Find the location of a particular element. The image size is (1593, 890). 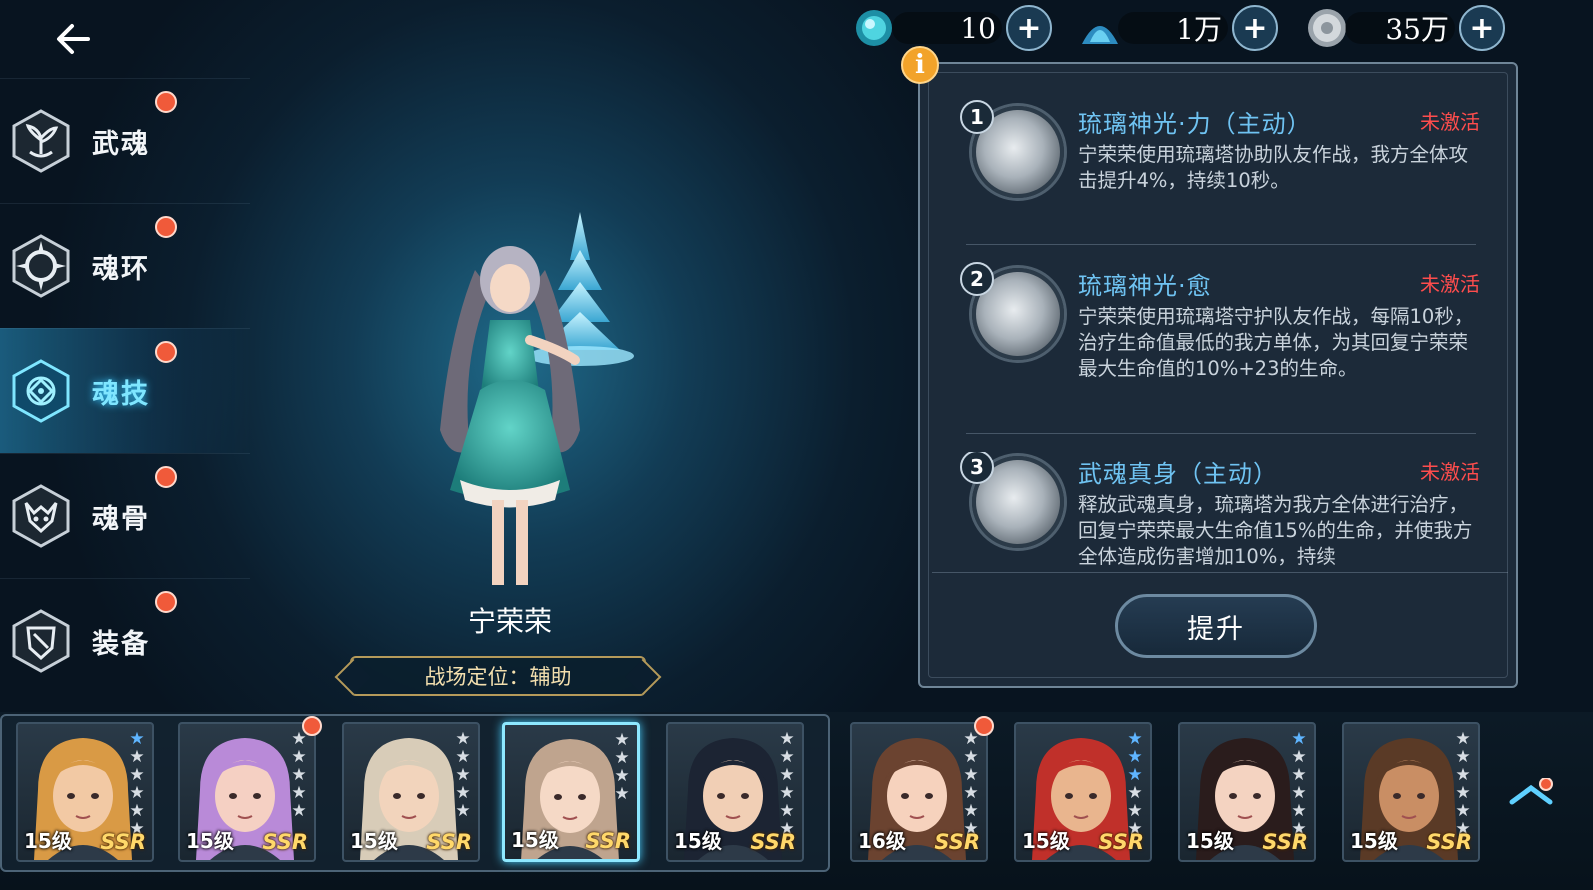

skill-title: 武魂真身（主动） is located at coordinates (1178, 474).